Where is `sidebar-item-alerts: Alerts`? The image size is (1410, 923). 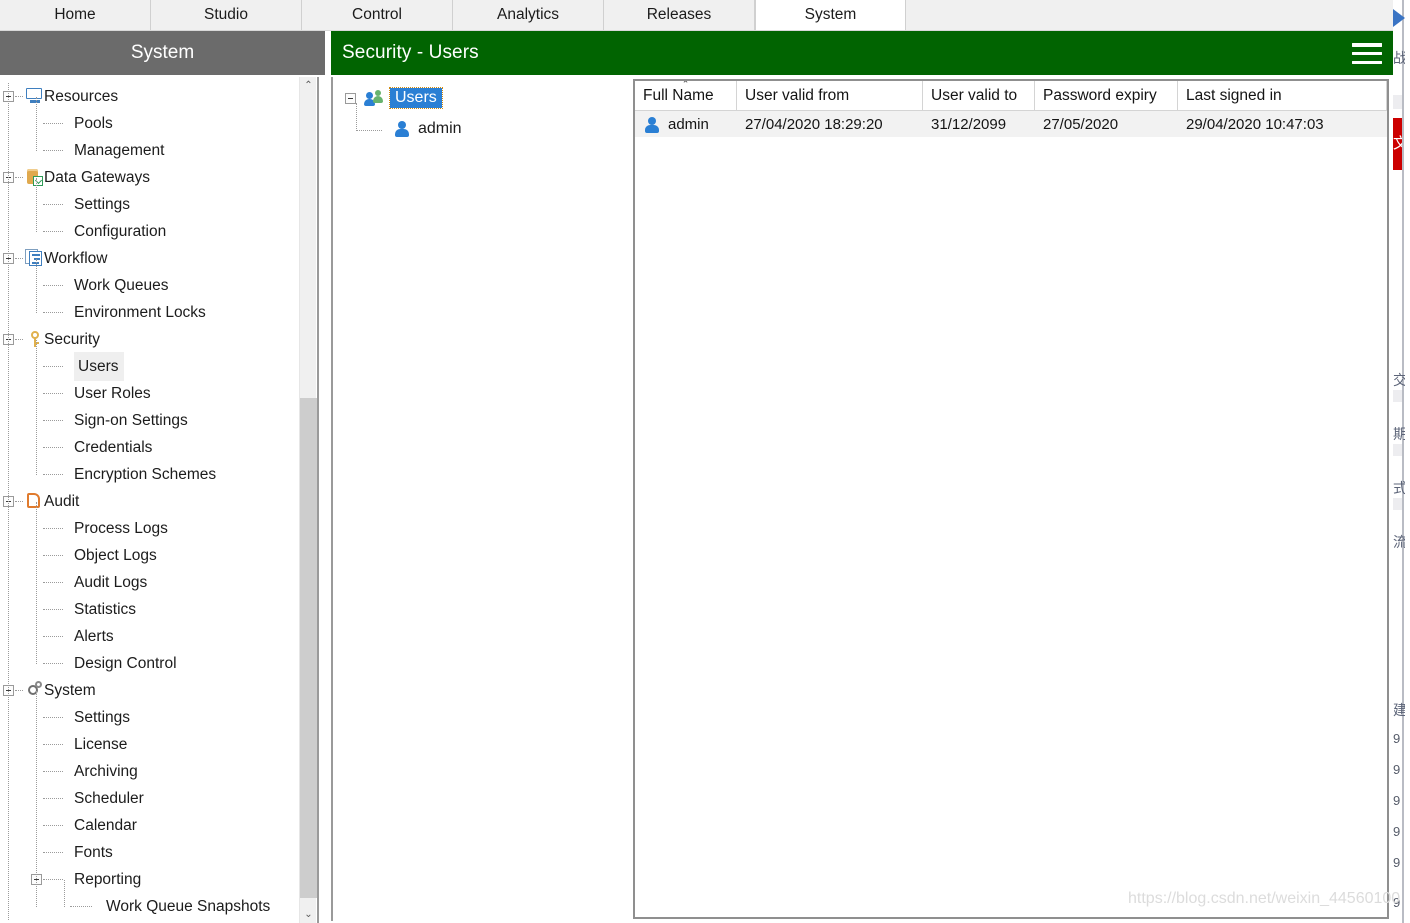 sidebar-item-alerts: Alerts is located at coordinates (149, 636).